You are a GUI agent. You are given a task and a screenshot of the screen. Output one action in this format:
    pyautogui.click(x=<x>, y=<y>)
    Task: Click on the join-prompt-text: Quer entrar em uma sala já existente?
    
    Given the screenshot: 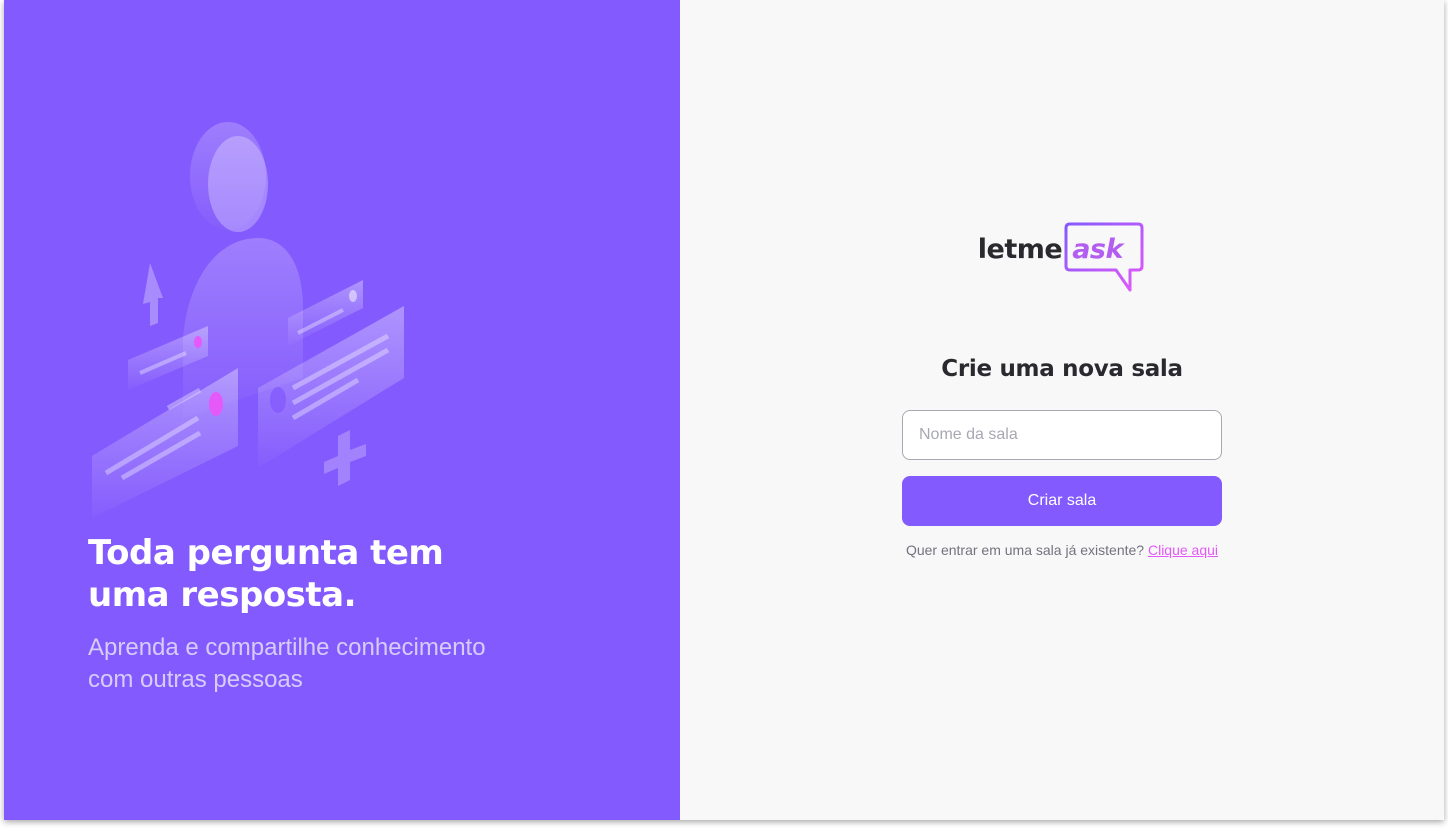 What is the action you would take?
    pyautogui.click(x=1025, y=550)
    